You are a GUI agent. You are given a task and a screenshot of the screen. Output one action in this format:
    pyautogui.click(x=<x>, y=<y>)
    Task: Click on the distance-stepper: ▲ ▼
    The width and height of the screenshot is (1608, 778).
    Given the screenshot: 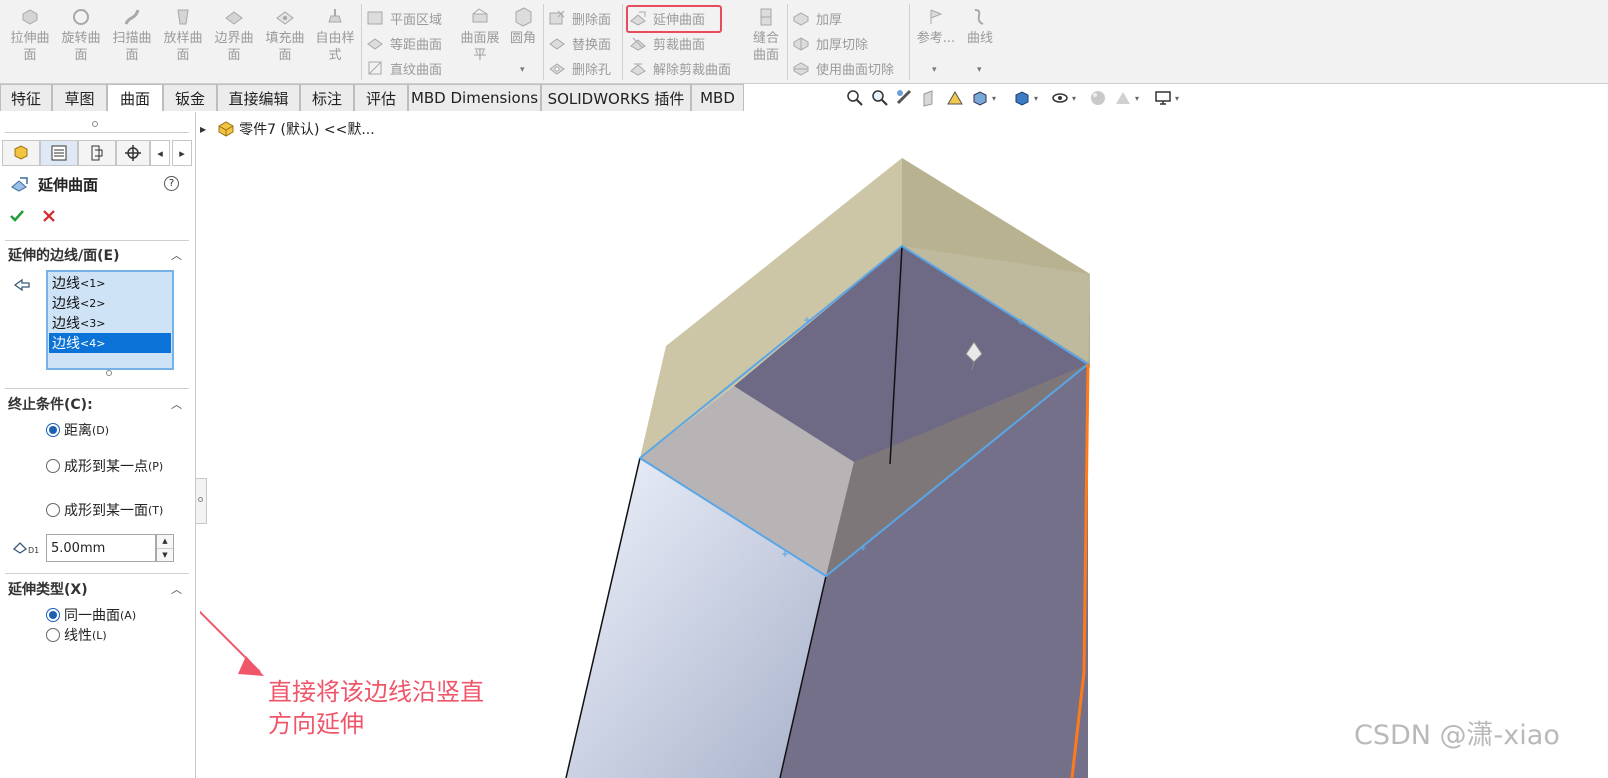 What is the action you would take?
    pyautogui.click(x=165, y=548)
    